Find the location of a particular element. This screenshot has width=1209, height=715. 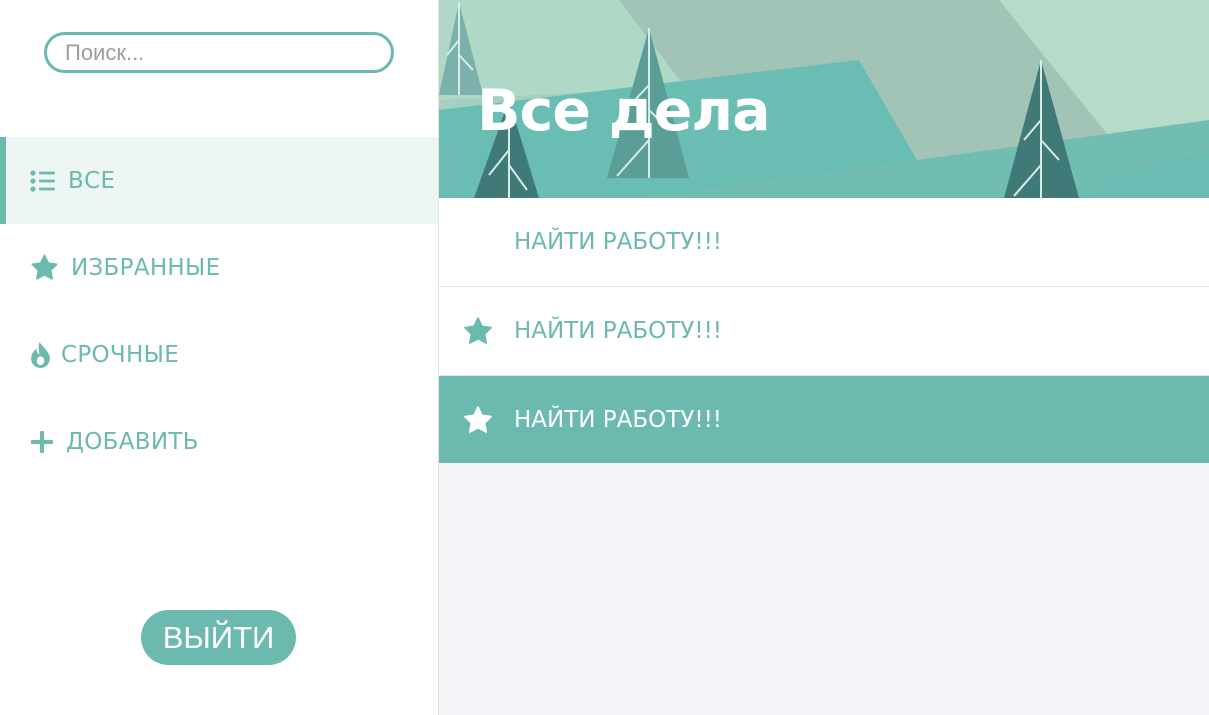

logout-button: ВЫЙТИ is located at coordinates (218, 637).